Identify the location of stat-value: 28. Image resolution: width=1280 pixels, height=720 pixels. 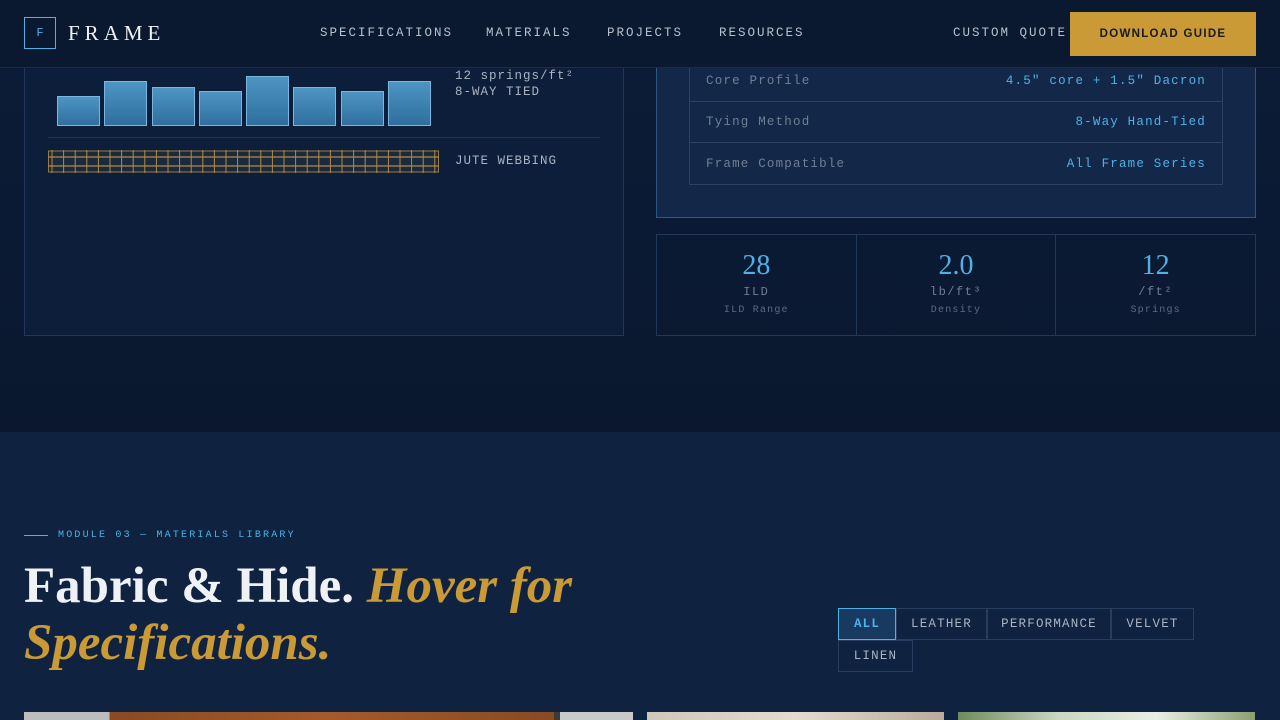
(756, 265).